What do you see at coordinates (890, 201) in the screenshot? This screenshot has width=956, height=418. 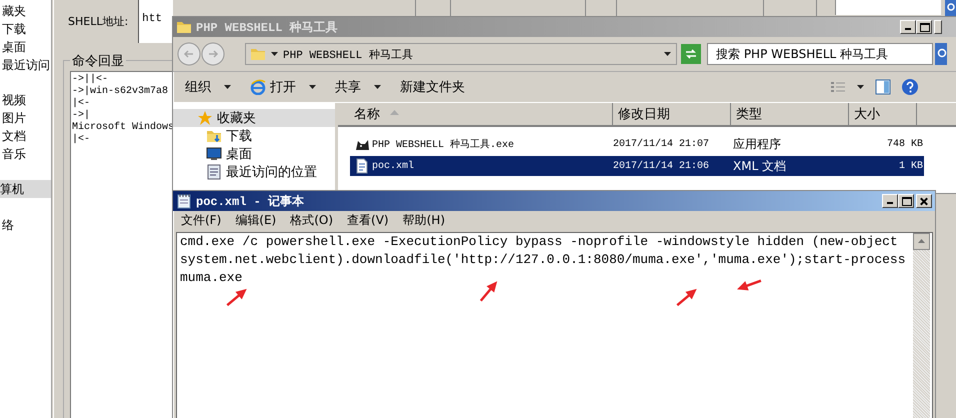 I see `minimize-button` at bounding box center [890, 201].